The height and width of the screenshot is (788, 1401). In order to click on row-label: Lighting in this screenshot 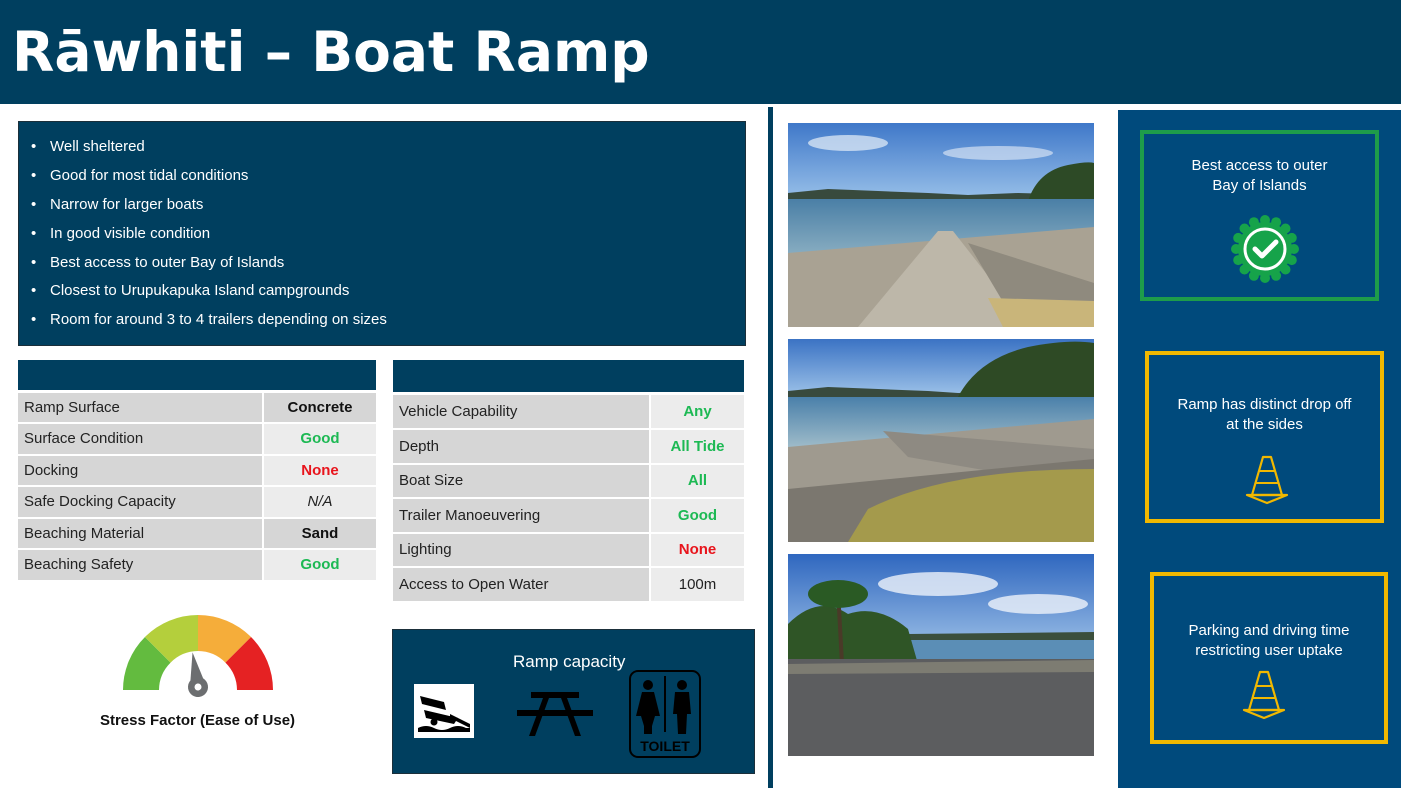, I will do `click(521, 549)`.